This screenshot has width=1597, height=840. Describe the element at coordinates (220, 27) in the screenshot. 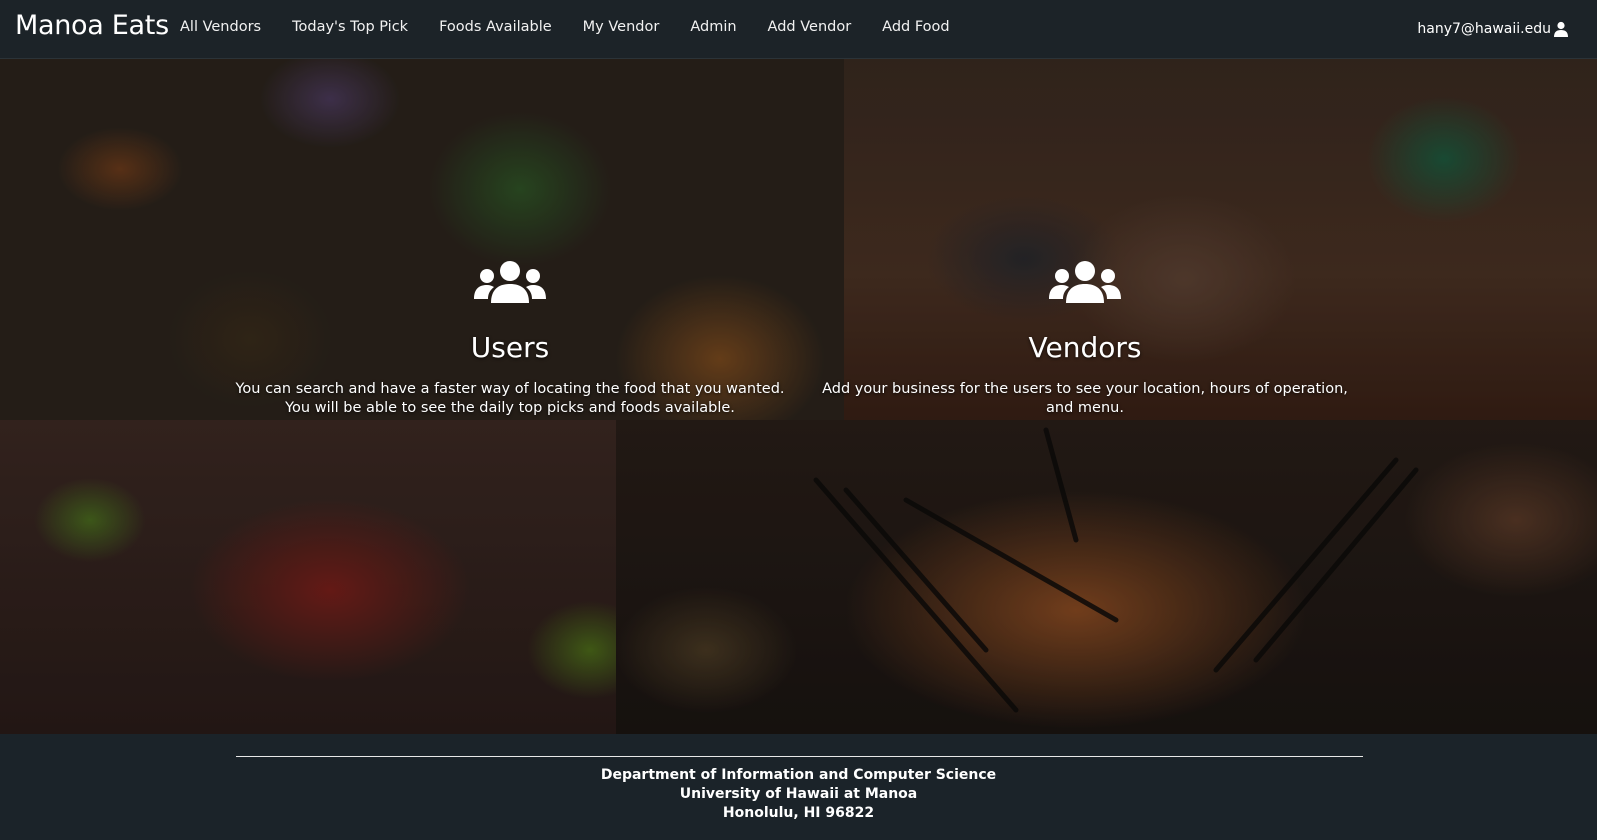

I see `nav-link-all-vendors: All Vendors` at that location.